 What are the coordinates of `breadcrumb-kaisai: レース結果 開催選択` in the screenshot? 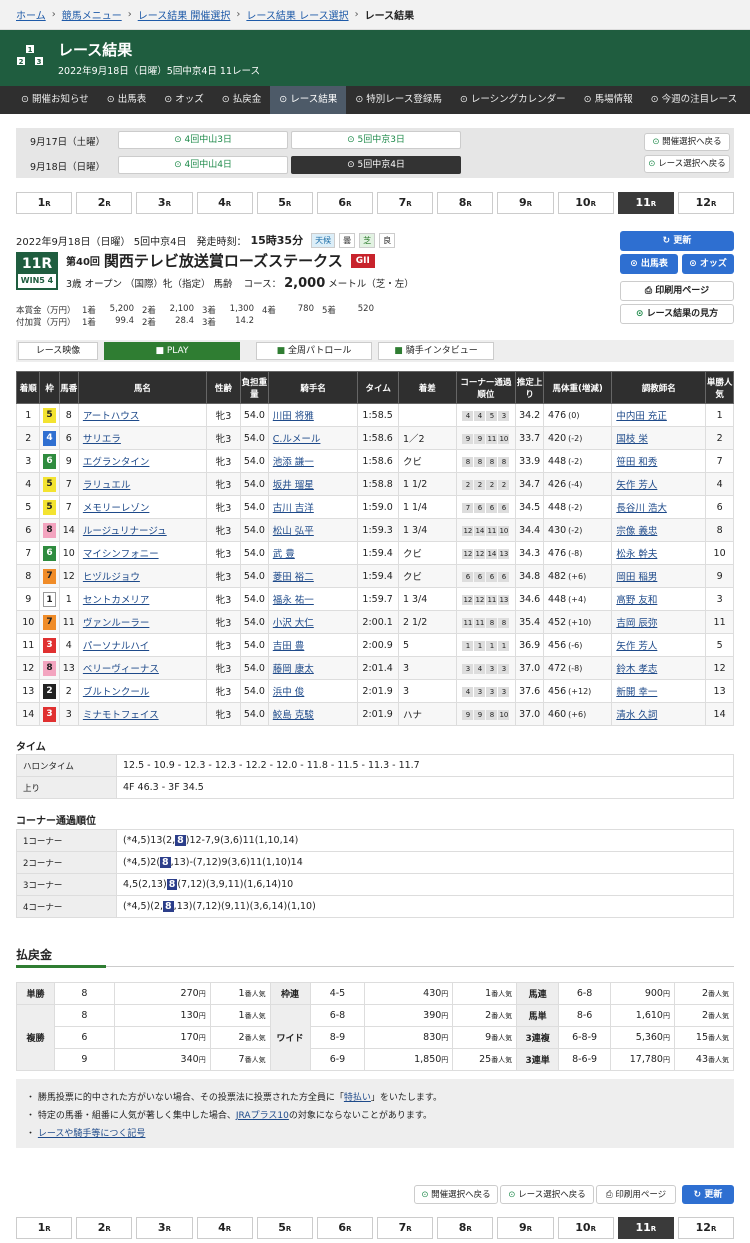 It's located at (184, 14).